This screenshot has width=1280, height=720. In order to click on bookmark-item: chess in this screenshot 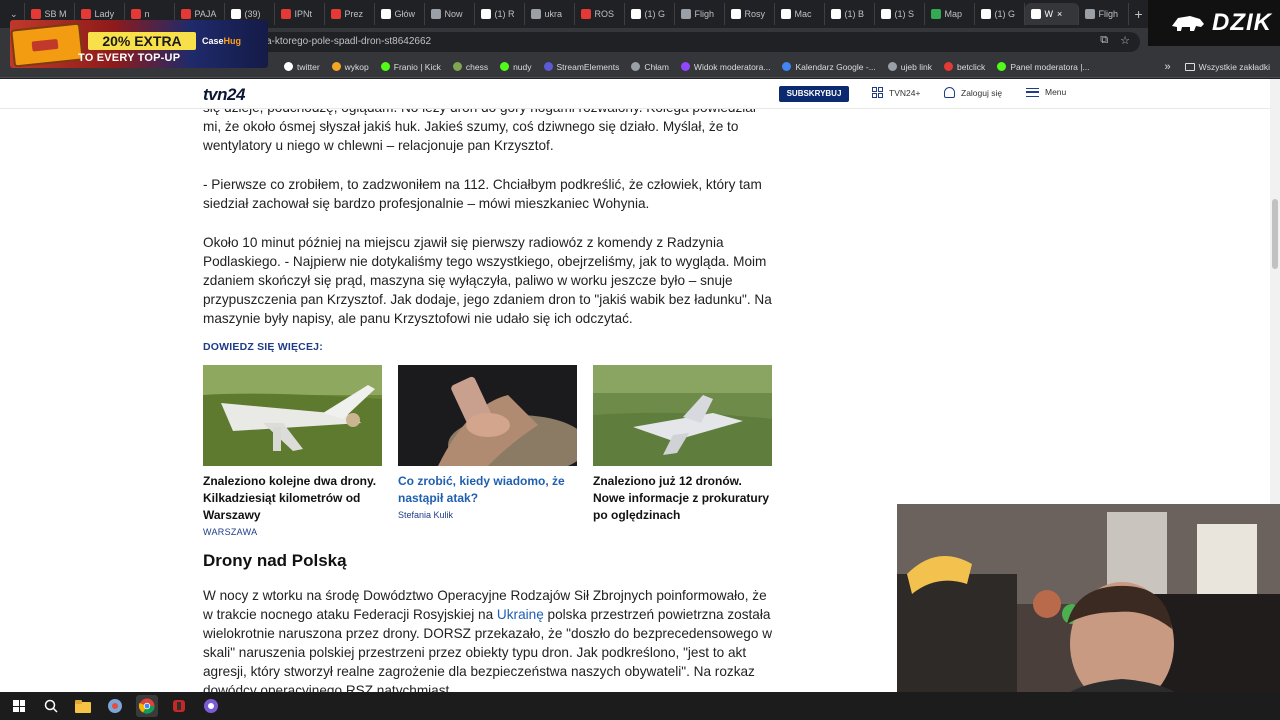, I will do `click(470, 67)`.